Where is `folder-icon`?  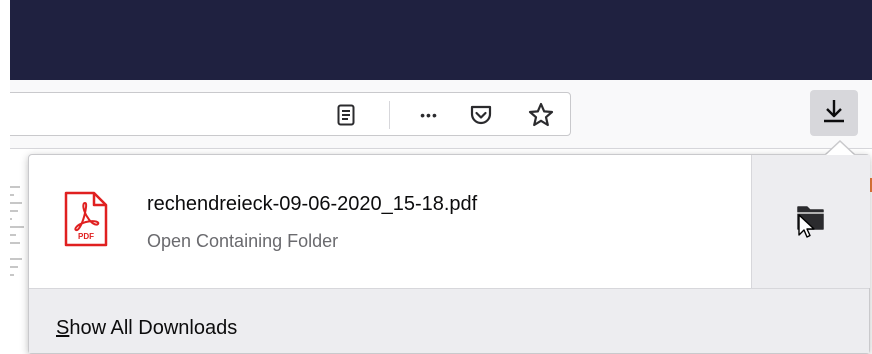 folder-icon is located at coordinates (811, 221).